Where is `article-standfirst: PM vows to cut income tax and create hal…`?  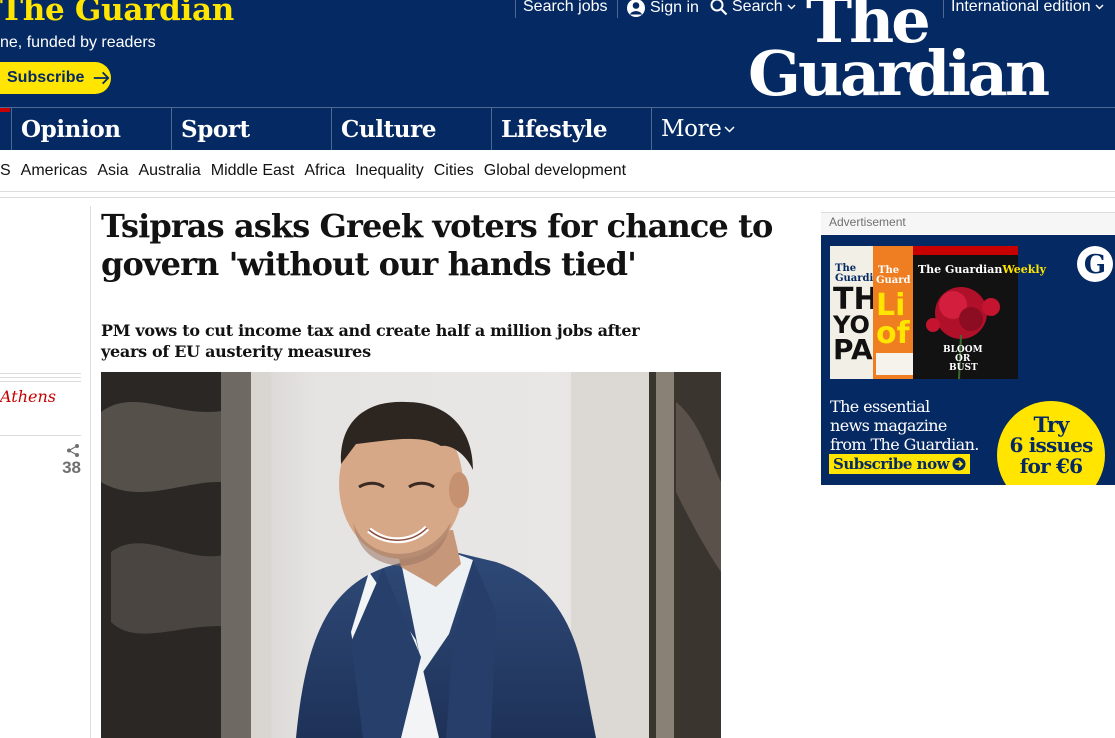
article-standfirst: PM vows to cut income tax and create hal… is located at coordinates (370, 341).